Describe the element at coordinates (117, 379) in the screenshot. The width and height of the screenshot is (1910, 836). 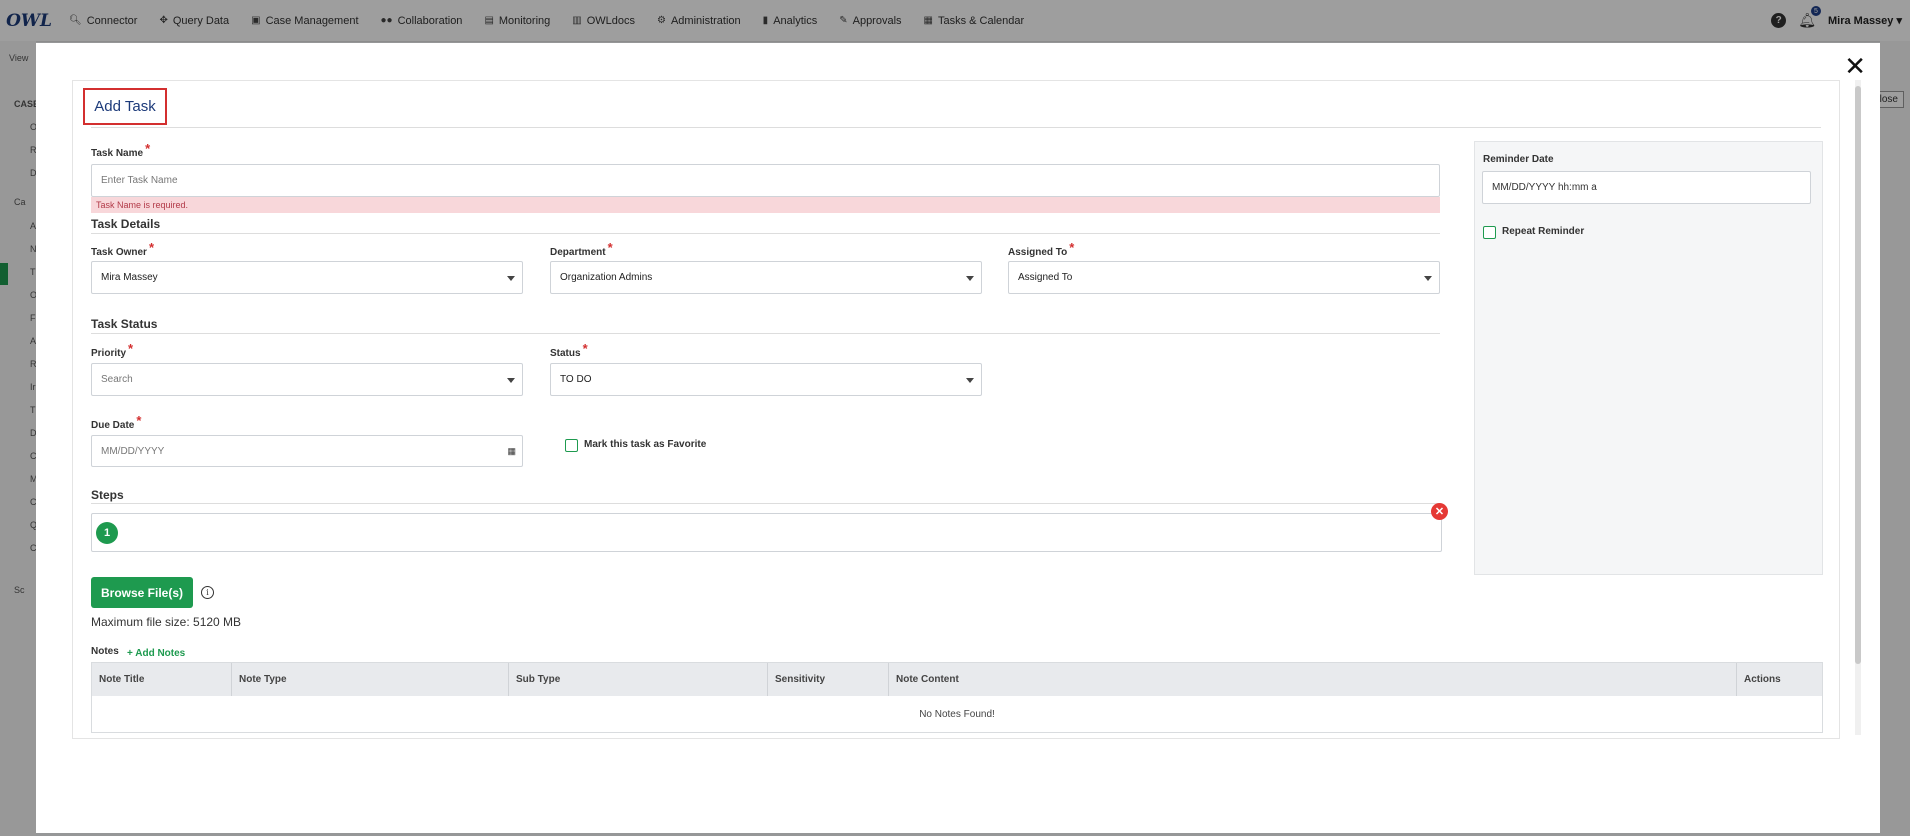
I see `priority-placeholder: Search` at that location.